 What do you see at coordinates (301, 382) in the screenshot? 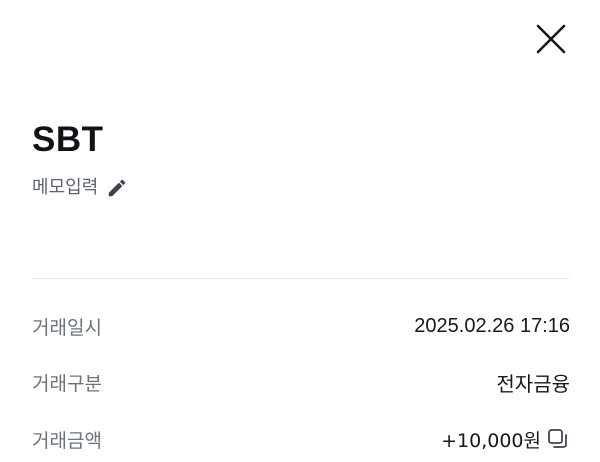
I see `detail-row-type: 거래구분 전자금융` at bounding box center [301, 382].